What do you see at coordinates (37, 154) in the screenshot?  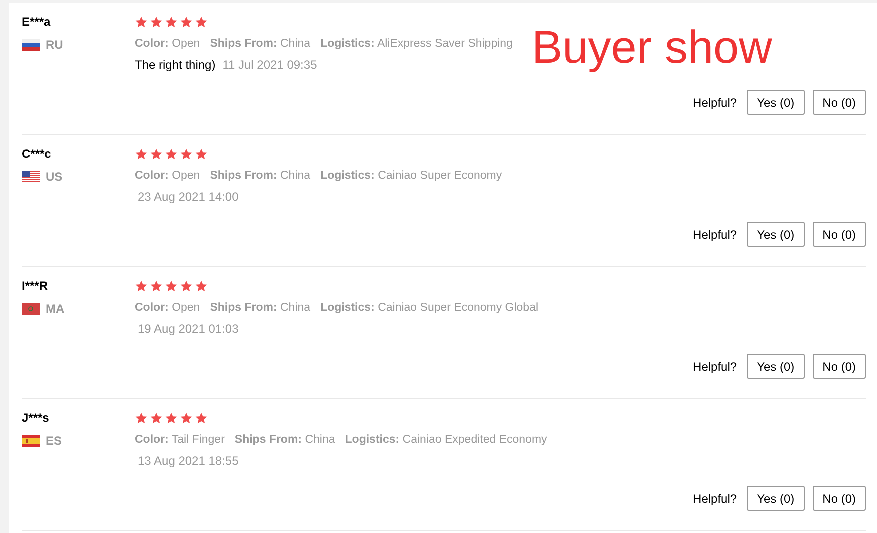 I see `reviewer-name: C***c` at bounding box center [37, 154].